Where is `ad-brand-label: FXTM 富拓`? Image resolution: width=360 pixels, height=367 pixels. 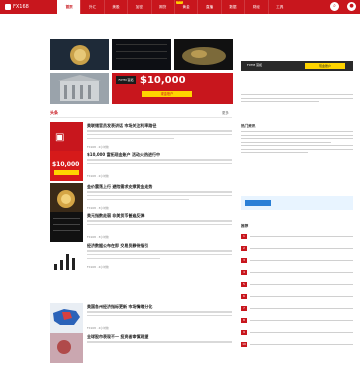
ad-brand-label: FXTM 富拓 is located at coordinates (126, 80).